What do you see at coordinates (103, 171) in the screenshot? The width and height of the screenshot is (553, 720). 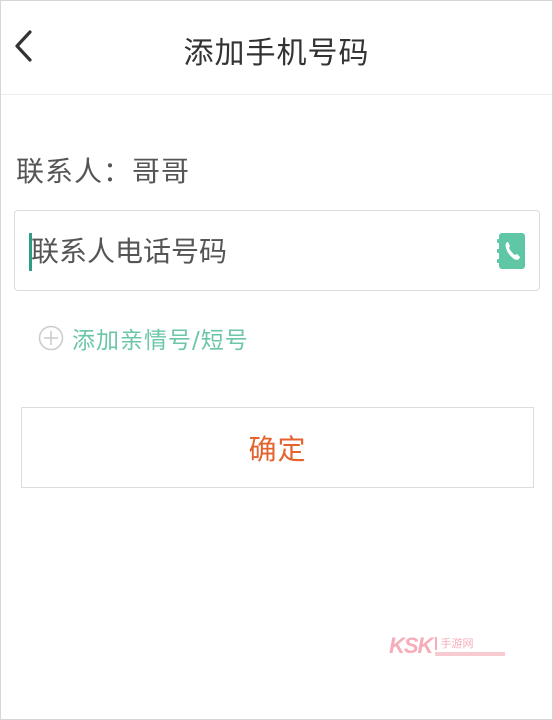 I see `contact-name-label: 联系人：哥哥` at bounding box center [103, 171].